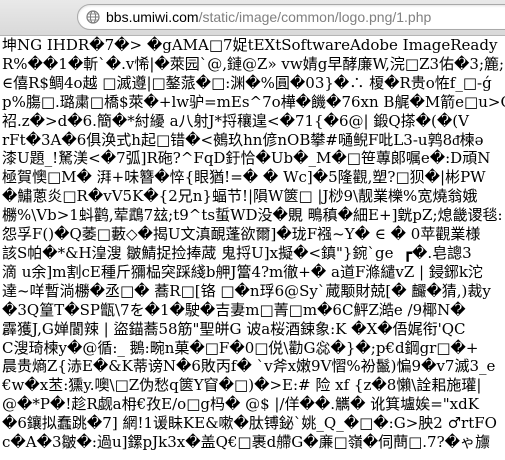 This screenshot has width=505, height=460. Describe the element at coordinates (152, 17) in the screenshot. I see `url-host: bbs.umiwi.com` at that location.